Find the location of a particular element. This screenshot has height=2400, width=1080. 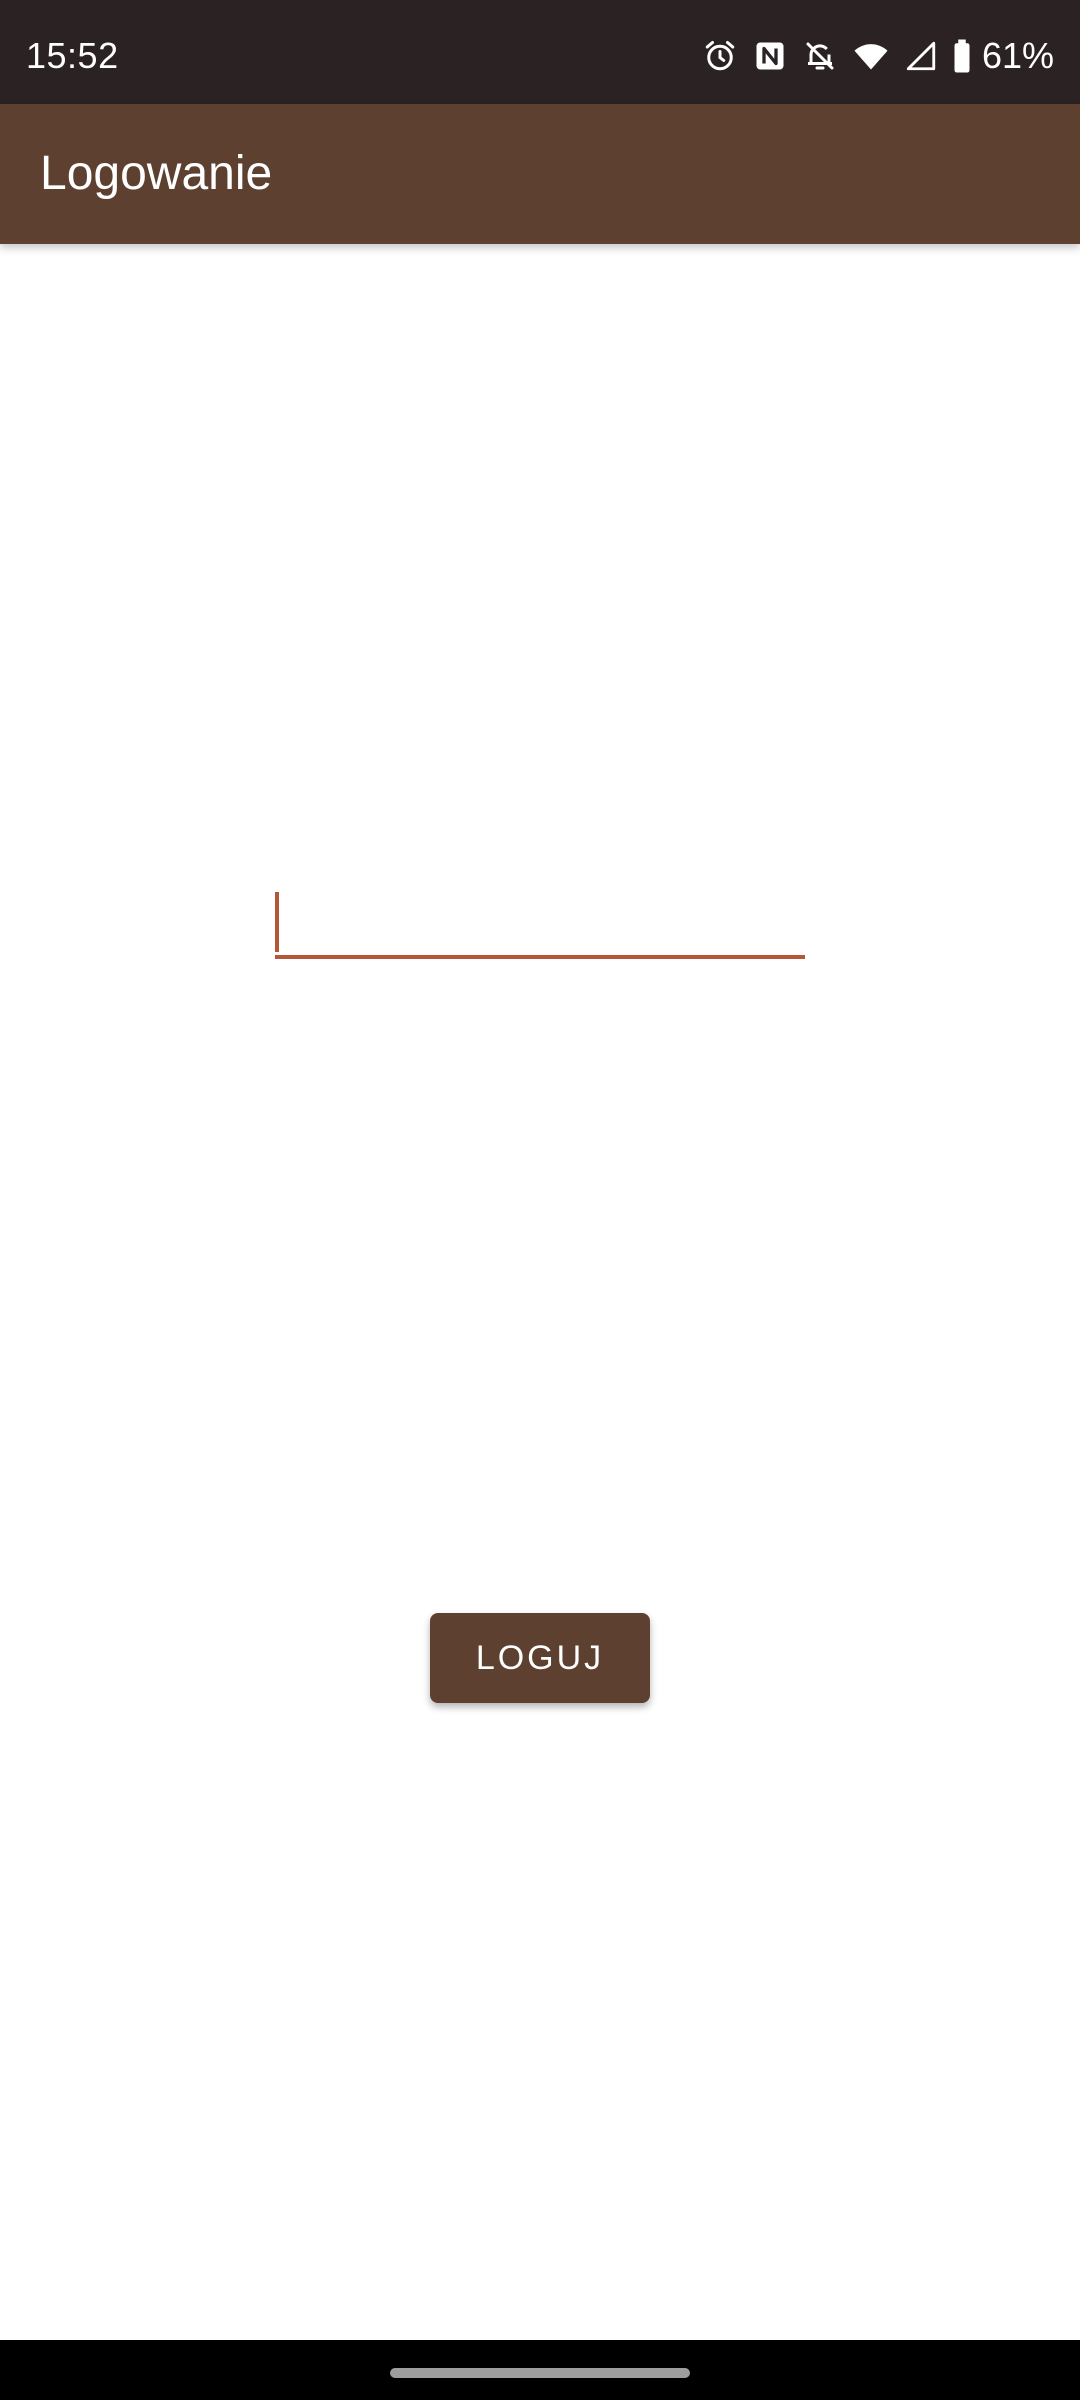

app-bar: Logowanie is located at coordinates (540, 174).